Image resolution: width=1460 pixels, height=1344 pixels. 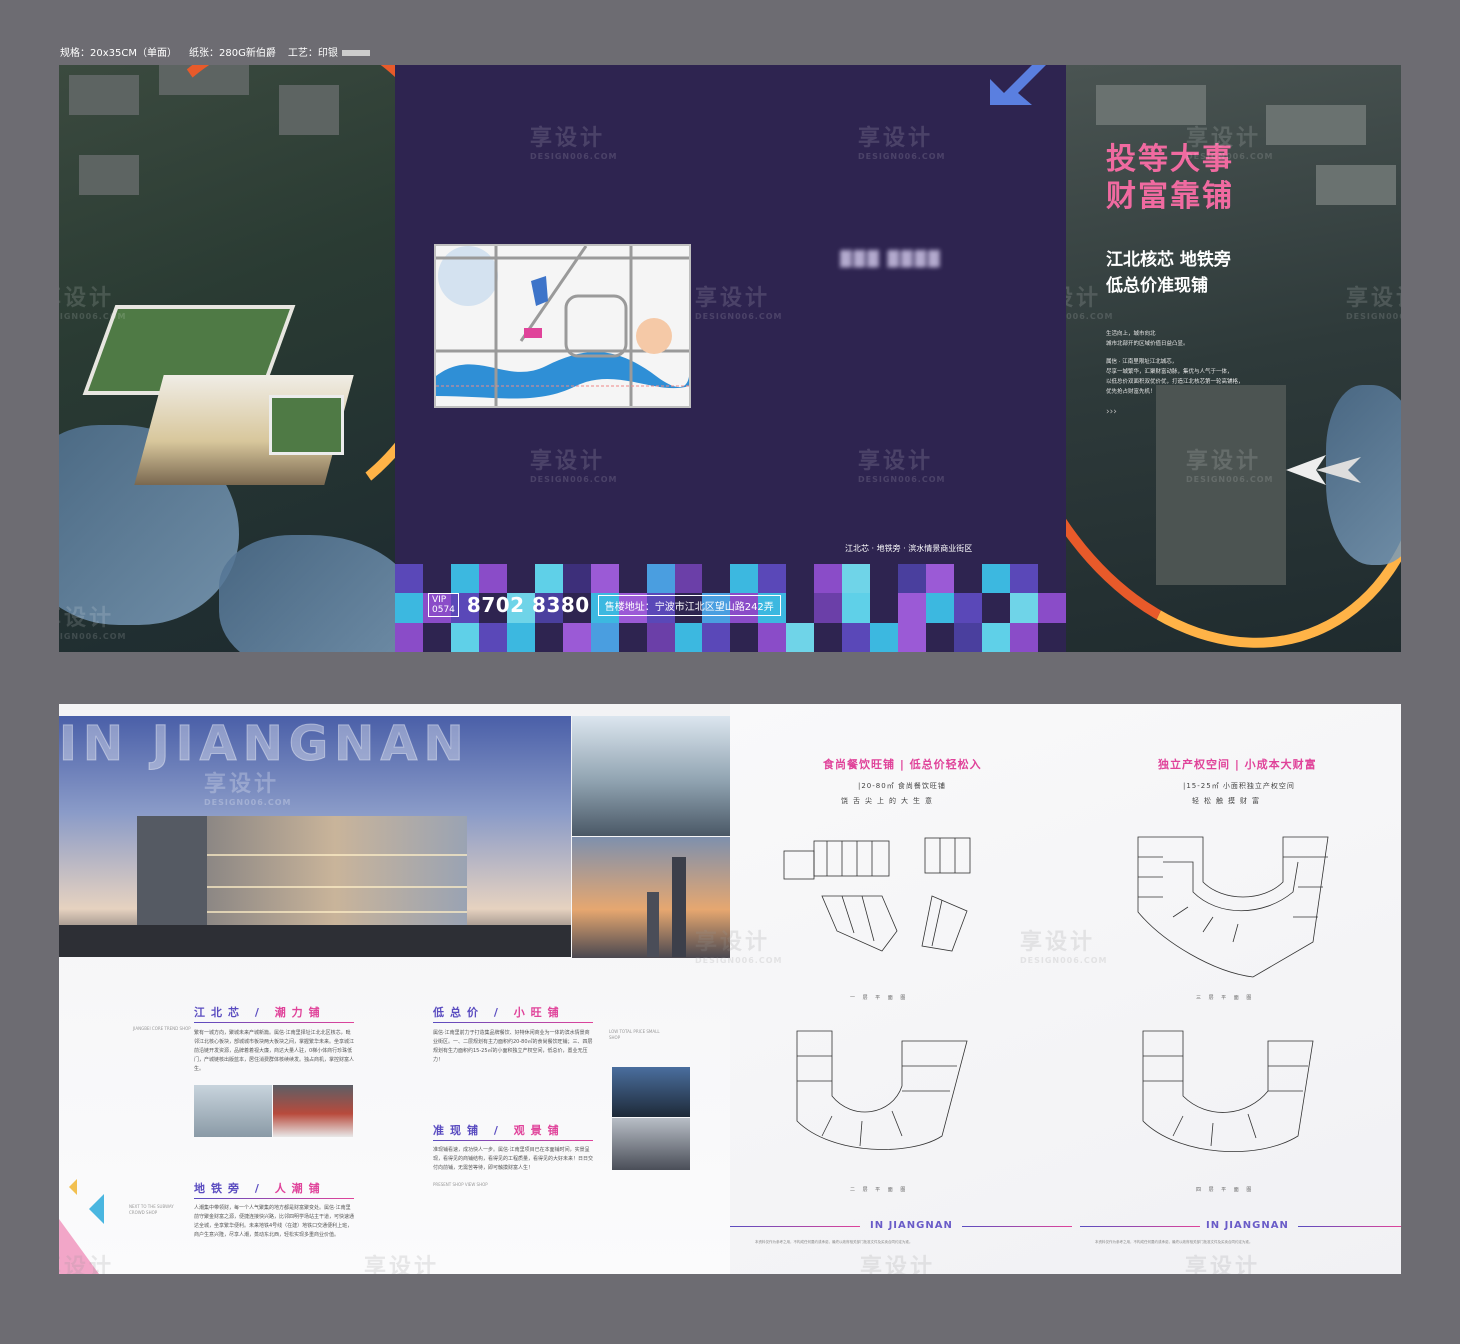 What do you see at coordinates (879, 998) in the screenshot?
I see `cap-1f: 一 层 平 面 图` at bounding box center [879, 998].